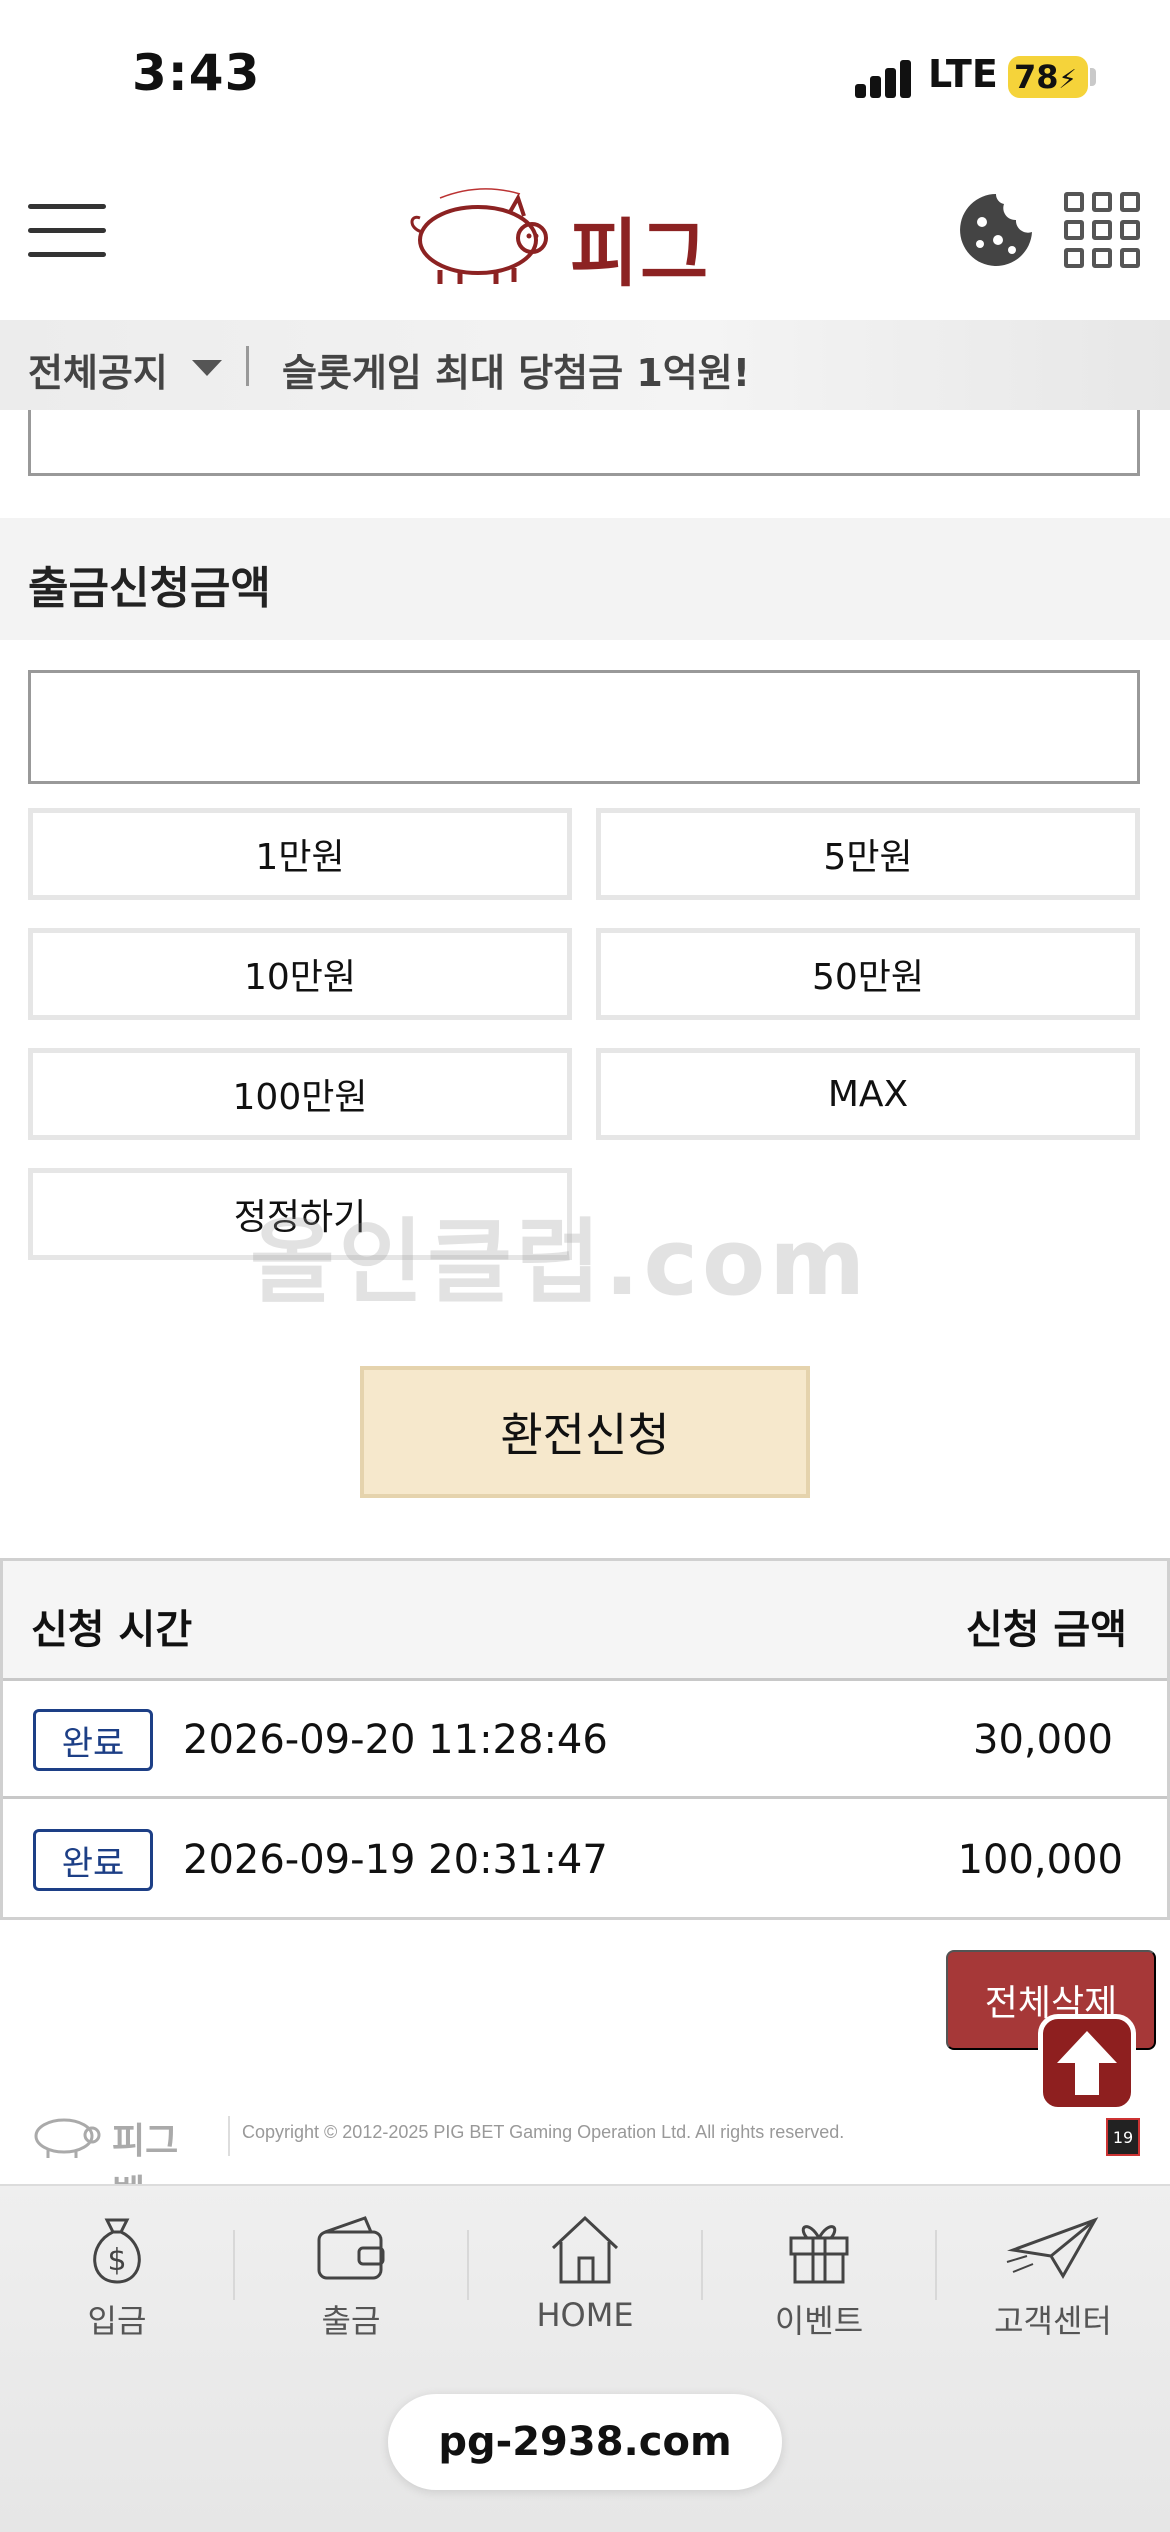  What do you see at coordinates (1123, 2137) in the screenshot?
I see `age-restriction-badge: 19` at bounding box center [1123, 2137].